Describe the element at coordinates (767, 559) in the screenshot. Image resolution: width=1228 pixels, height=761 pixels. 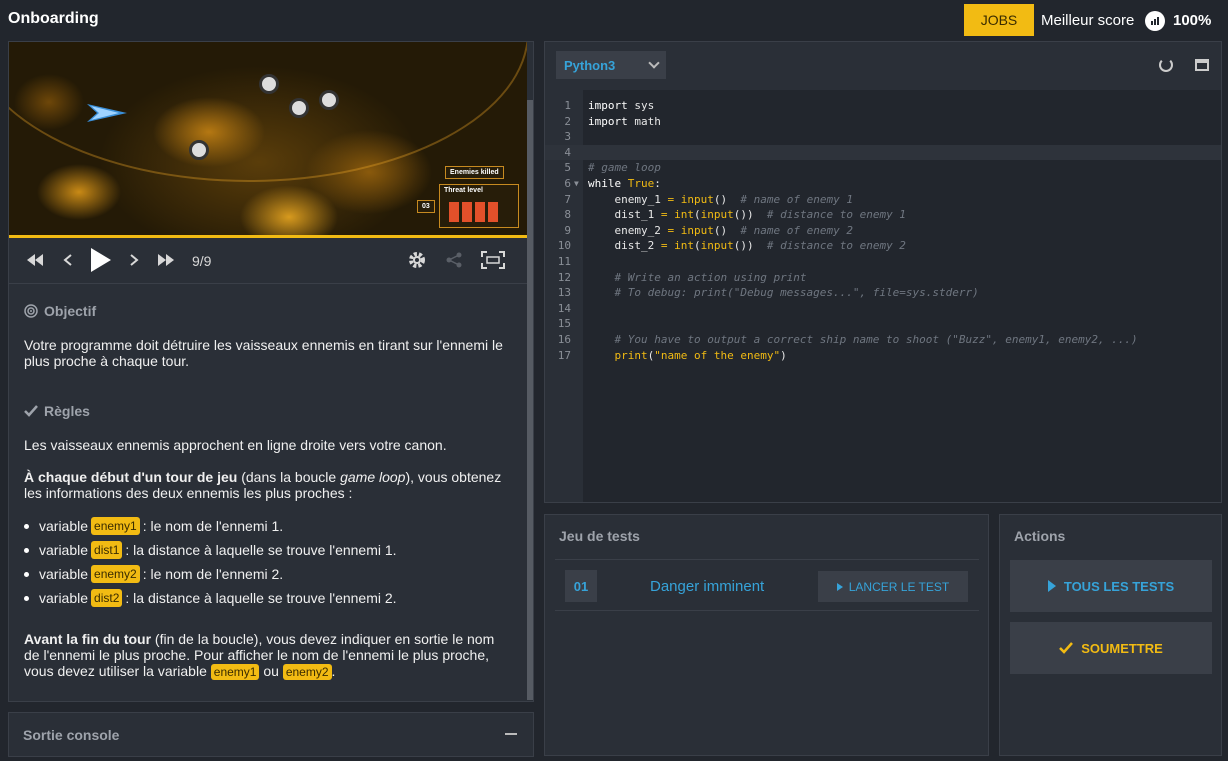
I see `divider` at that location.